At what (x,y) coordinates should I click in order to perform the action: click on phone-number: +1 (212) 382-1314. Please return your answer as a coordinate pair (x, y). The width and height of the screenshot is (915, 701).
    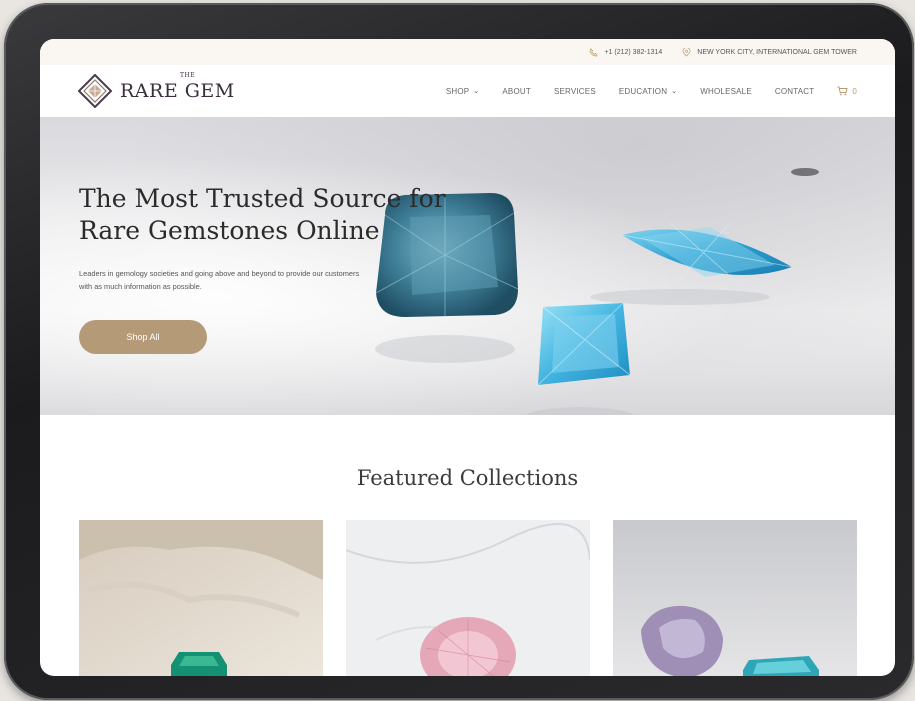
    Looking at the image, I should click on (633, 52).